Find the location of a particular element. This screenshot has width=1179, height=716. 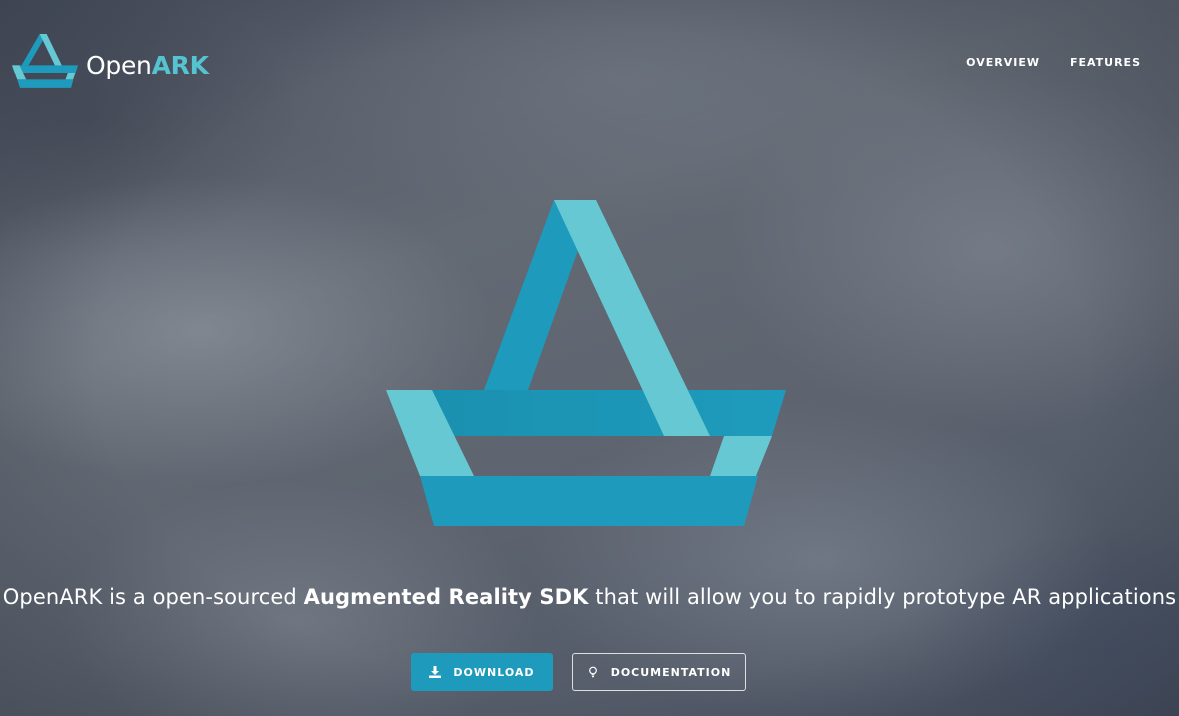

openark-logo-icon is located at coordinates (45, 61).